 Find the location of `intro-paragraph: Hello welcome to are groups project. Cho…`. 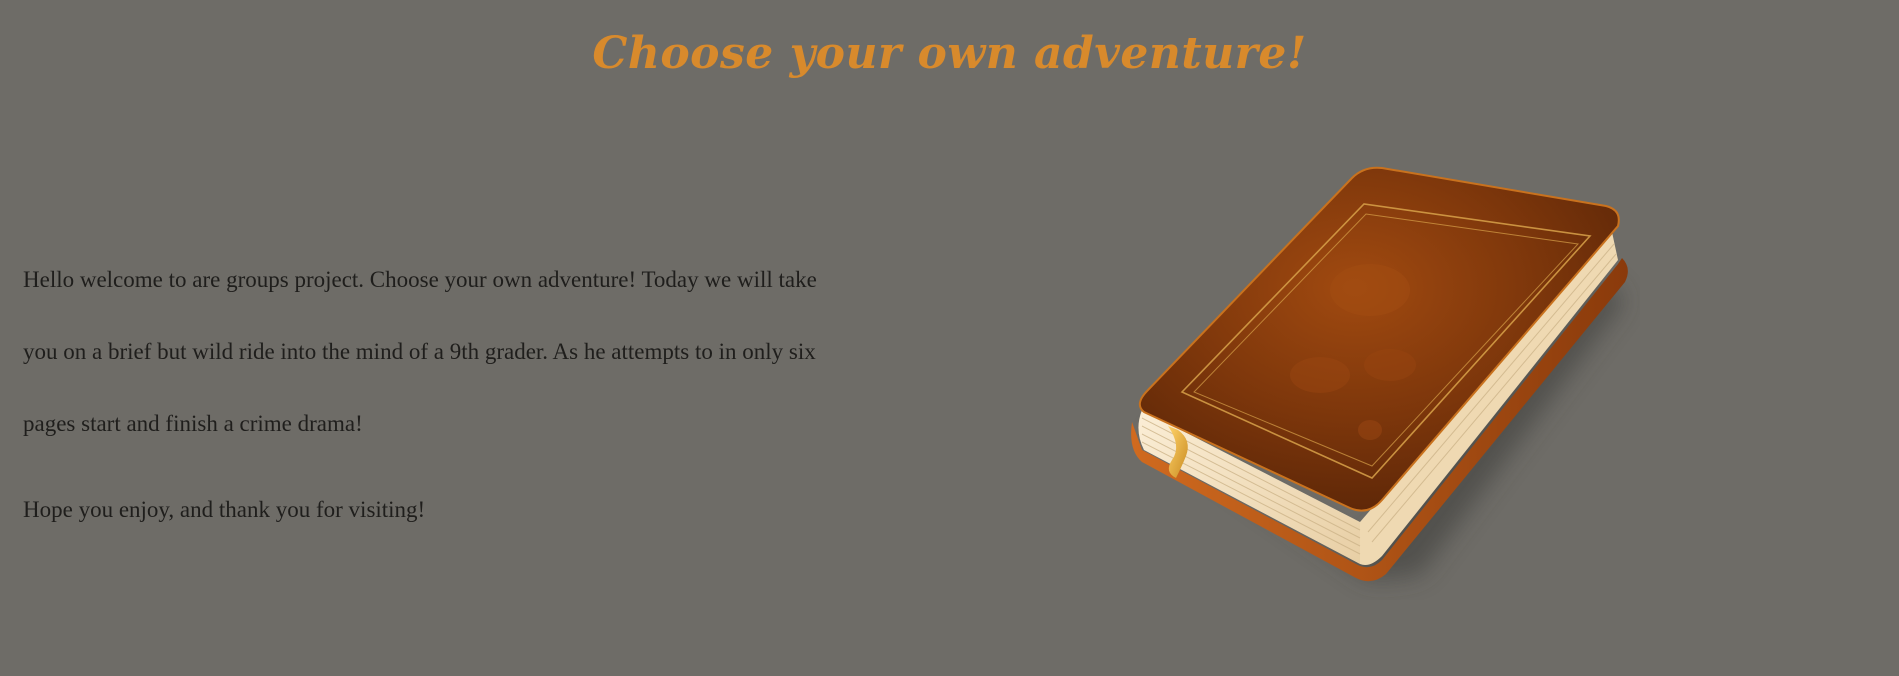

intro-paragraph: Hello welcome to are groups project. Cho… is located at coordinates (420, 351).